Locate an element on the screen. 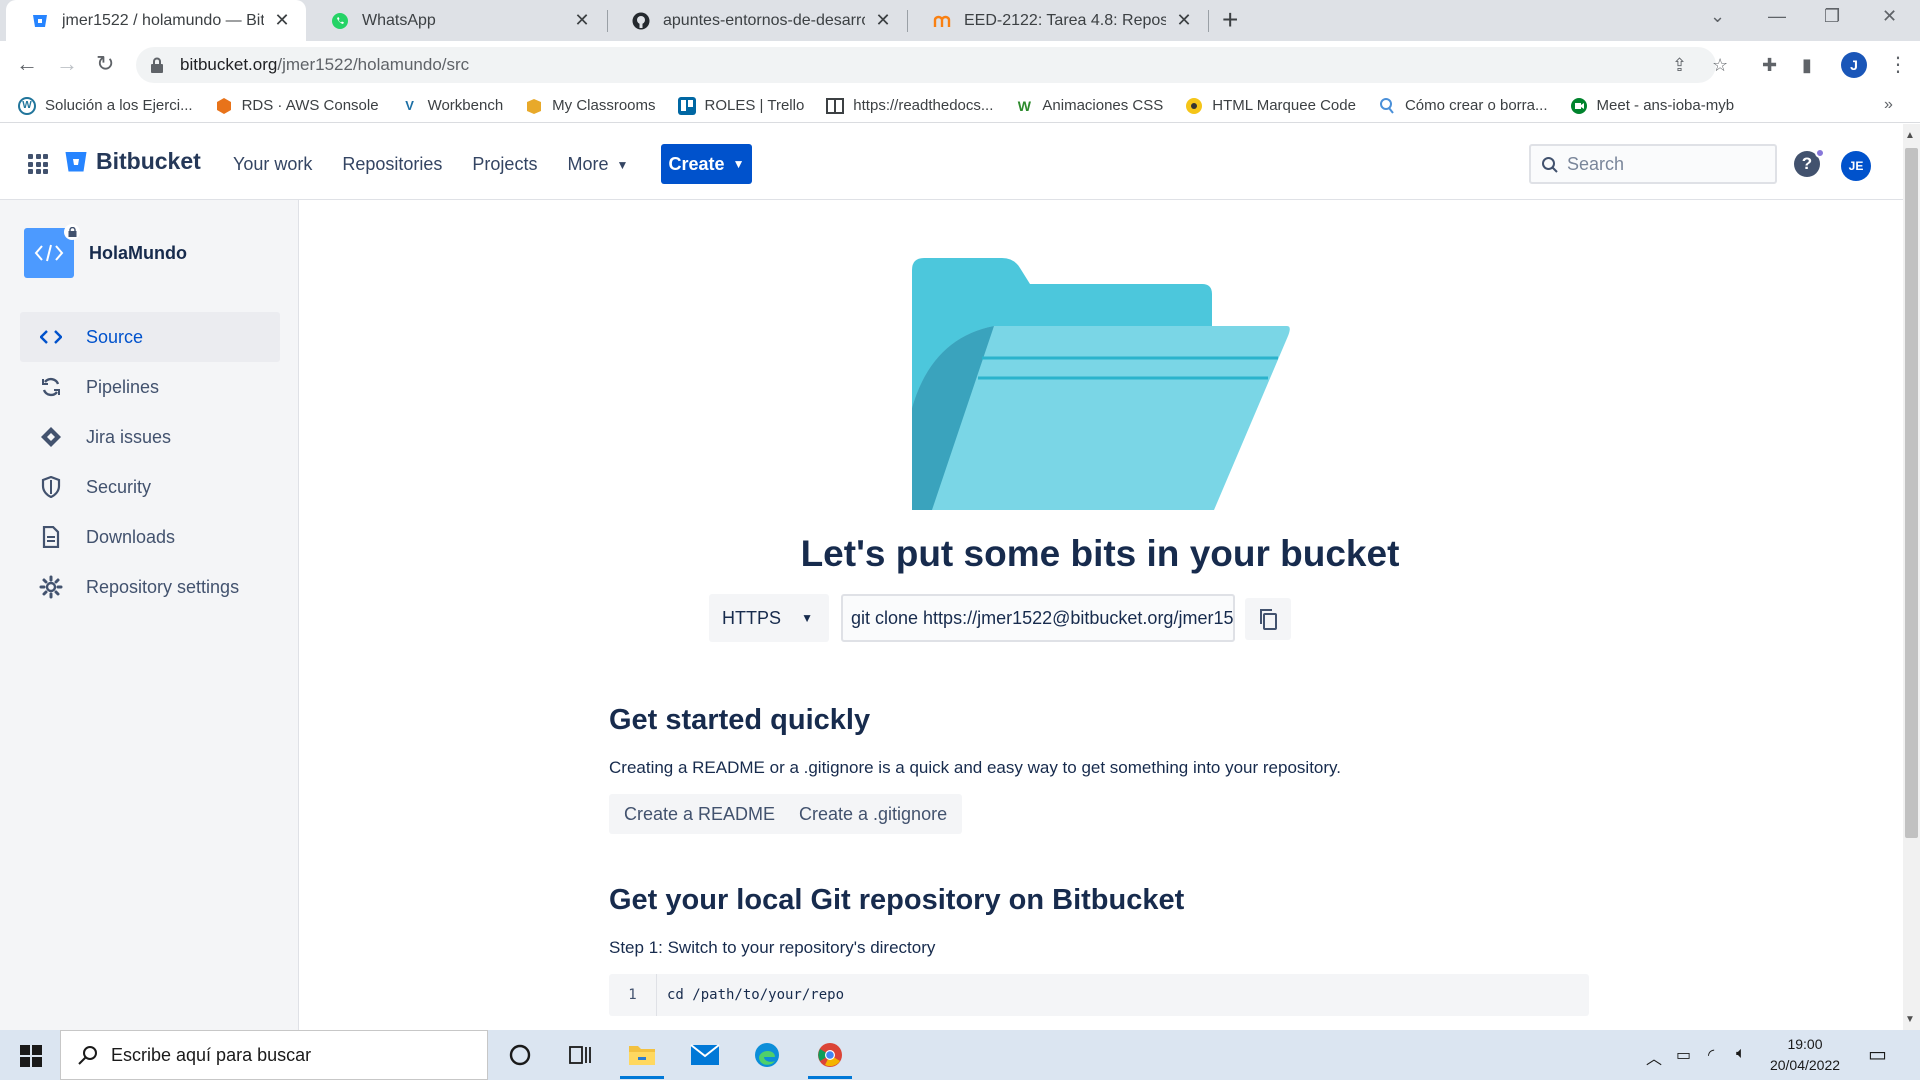 This screenshot has height=1080, width=1920. sidebar-item-security: Security is located at coordinates (150, 487).